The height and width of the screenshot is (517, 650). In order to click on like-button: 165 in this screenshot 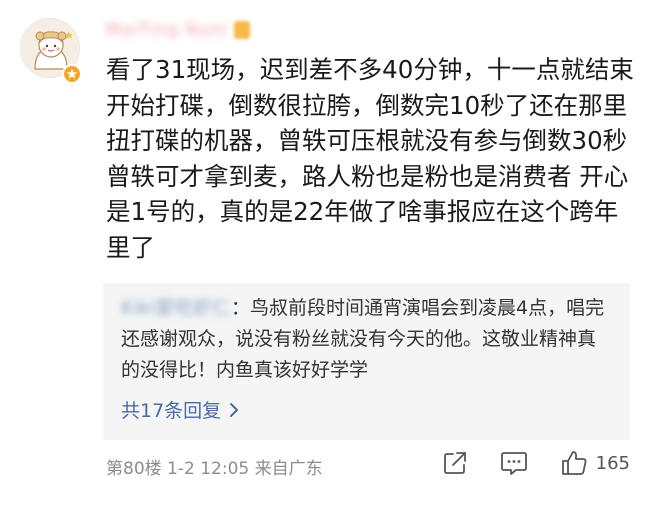, I will do `click(595, 463)`.